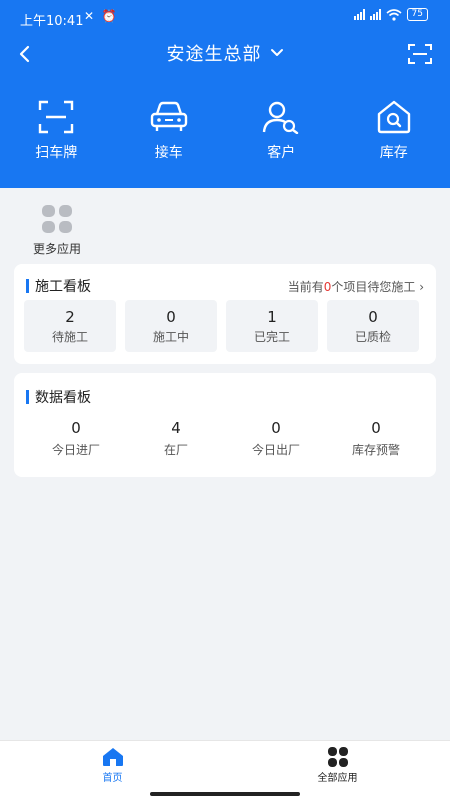 Image resolution: width=450 pixels, height=800 pixels. Describe the element at coordinates (272, 326) in the screenshot. I see `stat-completed: 1 已完工` at that location.